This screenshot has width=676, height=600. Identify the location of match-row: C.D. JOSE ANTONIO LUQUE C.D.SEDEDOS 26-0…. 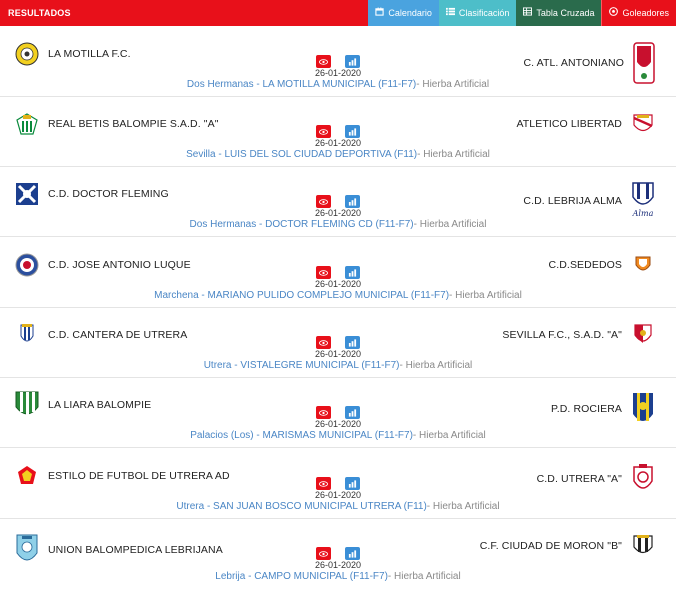
(338, 273).